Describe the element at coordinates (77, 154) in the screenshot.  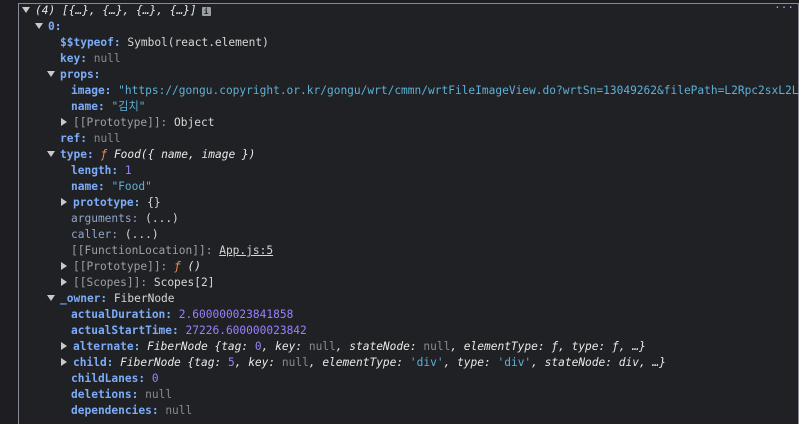
I see `prop-key: type:` at that location.